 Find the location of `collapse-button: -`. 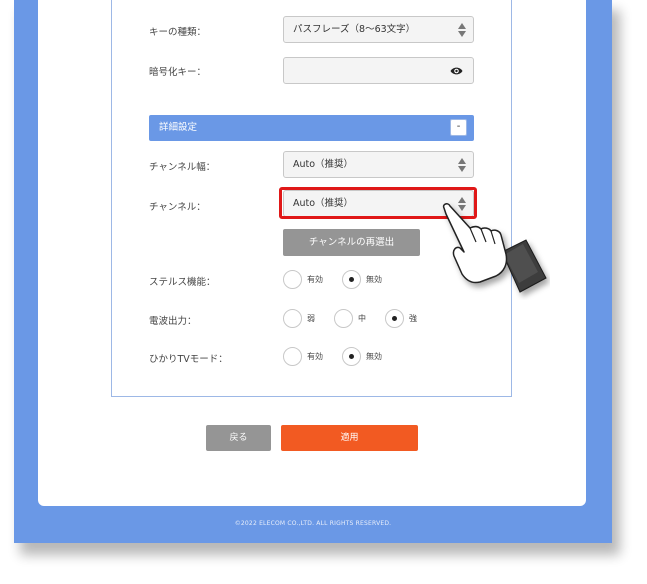

collapse-button: - is located at coordinates (458, 127).